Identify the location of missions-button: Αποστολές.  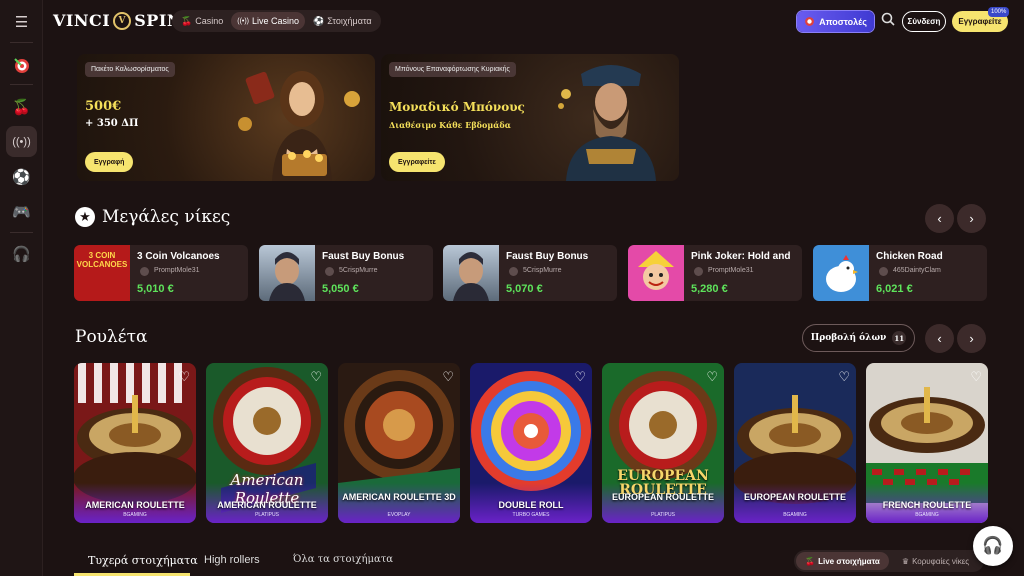
(835, 21).